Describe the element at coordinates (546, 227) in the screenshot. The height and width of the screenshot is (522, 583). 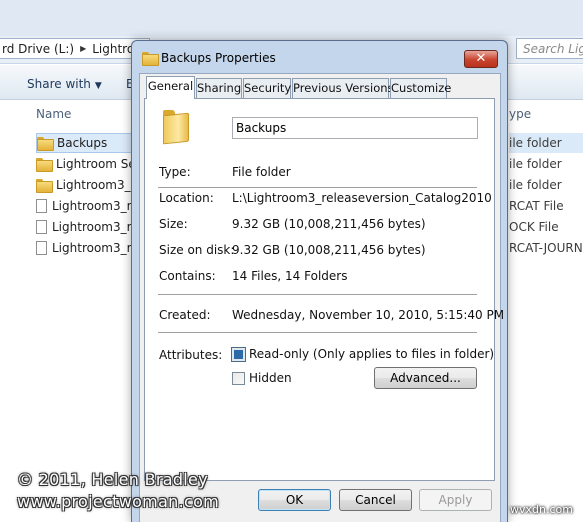
I see `file-type-cell: OCK File` at that location.